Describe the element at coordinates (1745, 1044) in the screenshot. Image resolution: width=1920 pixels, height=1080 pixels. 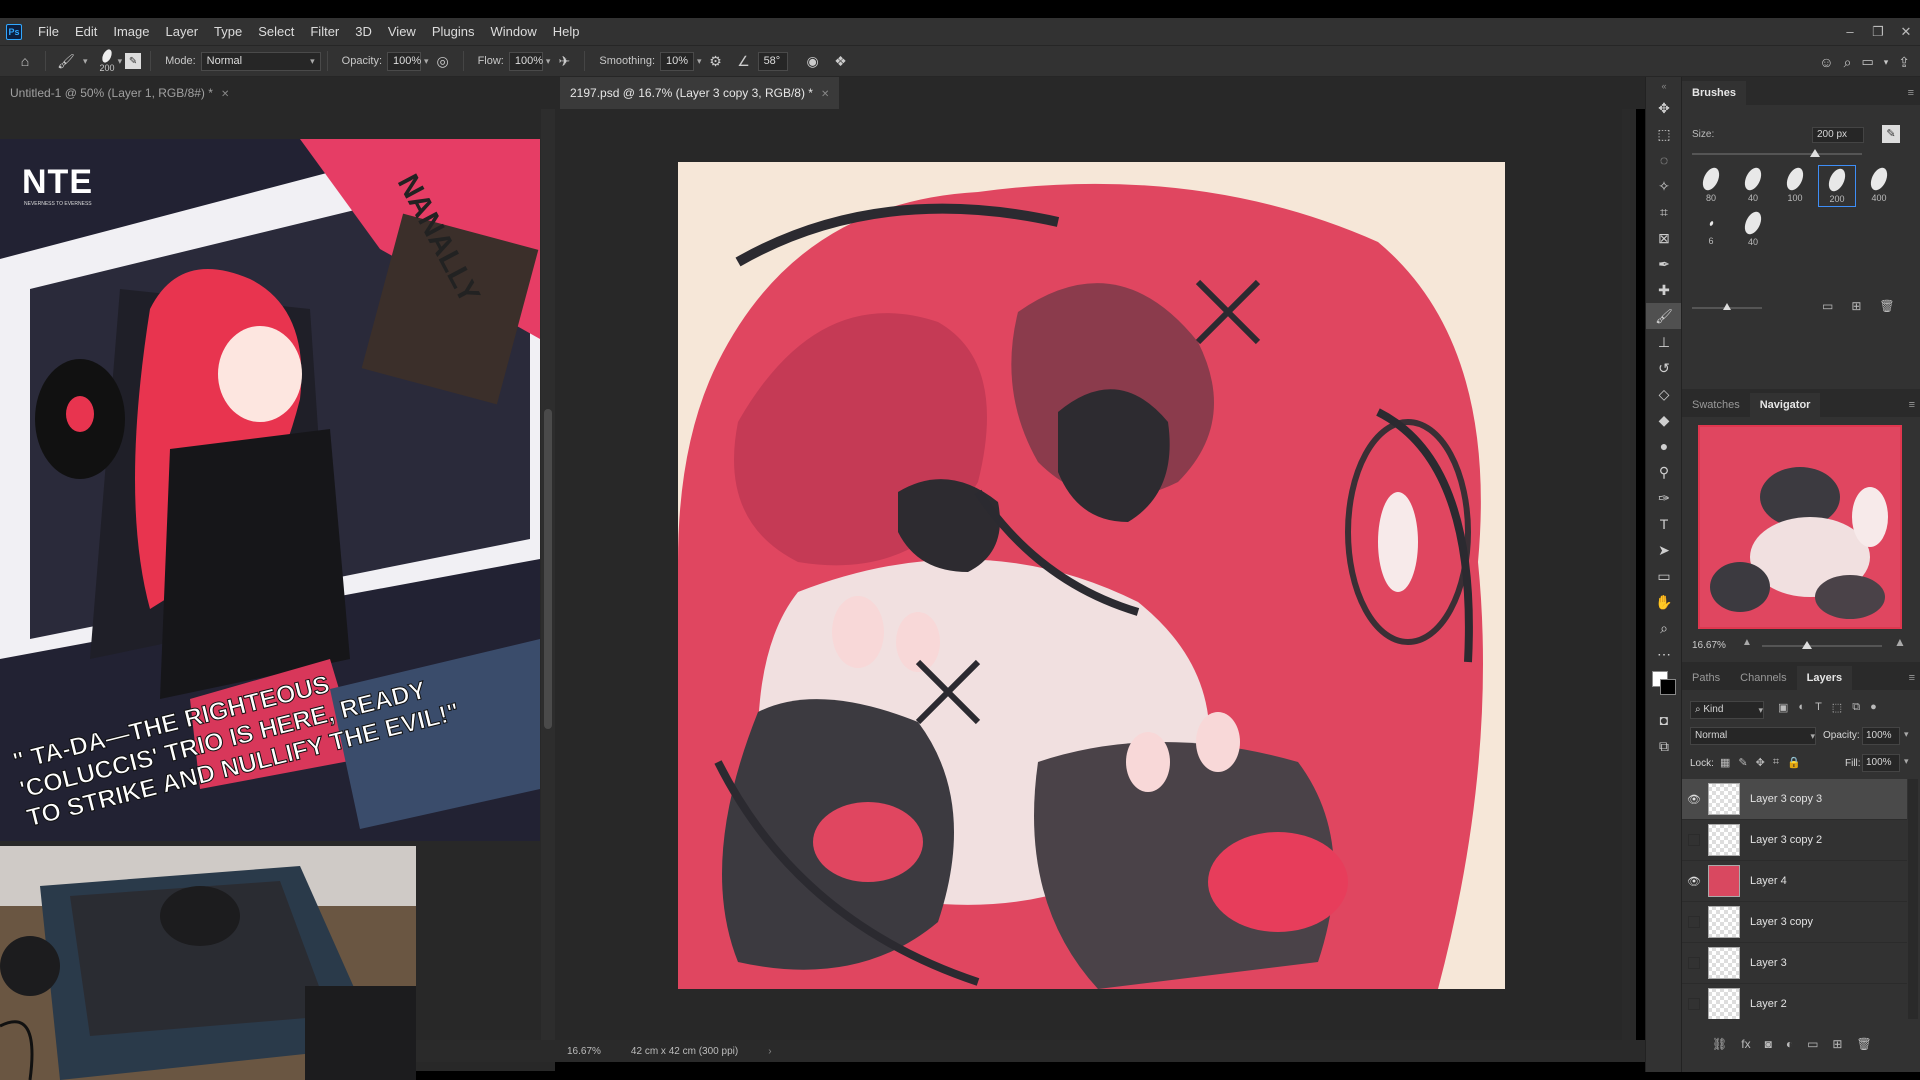
I see `fx-icon: fx` at that location.